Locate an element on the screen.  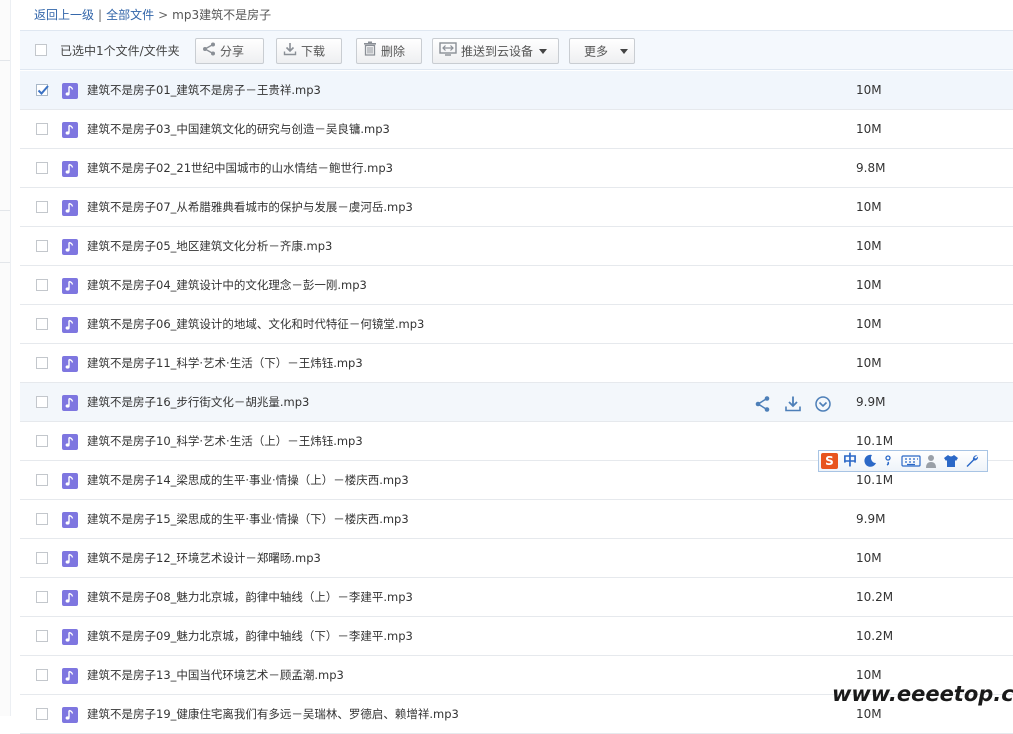
trash-icon is located at coordinates (370, 52).